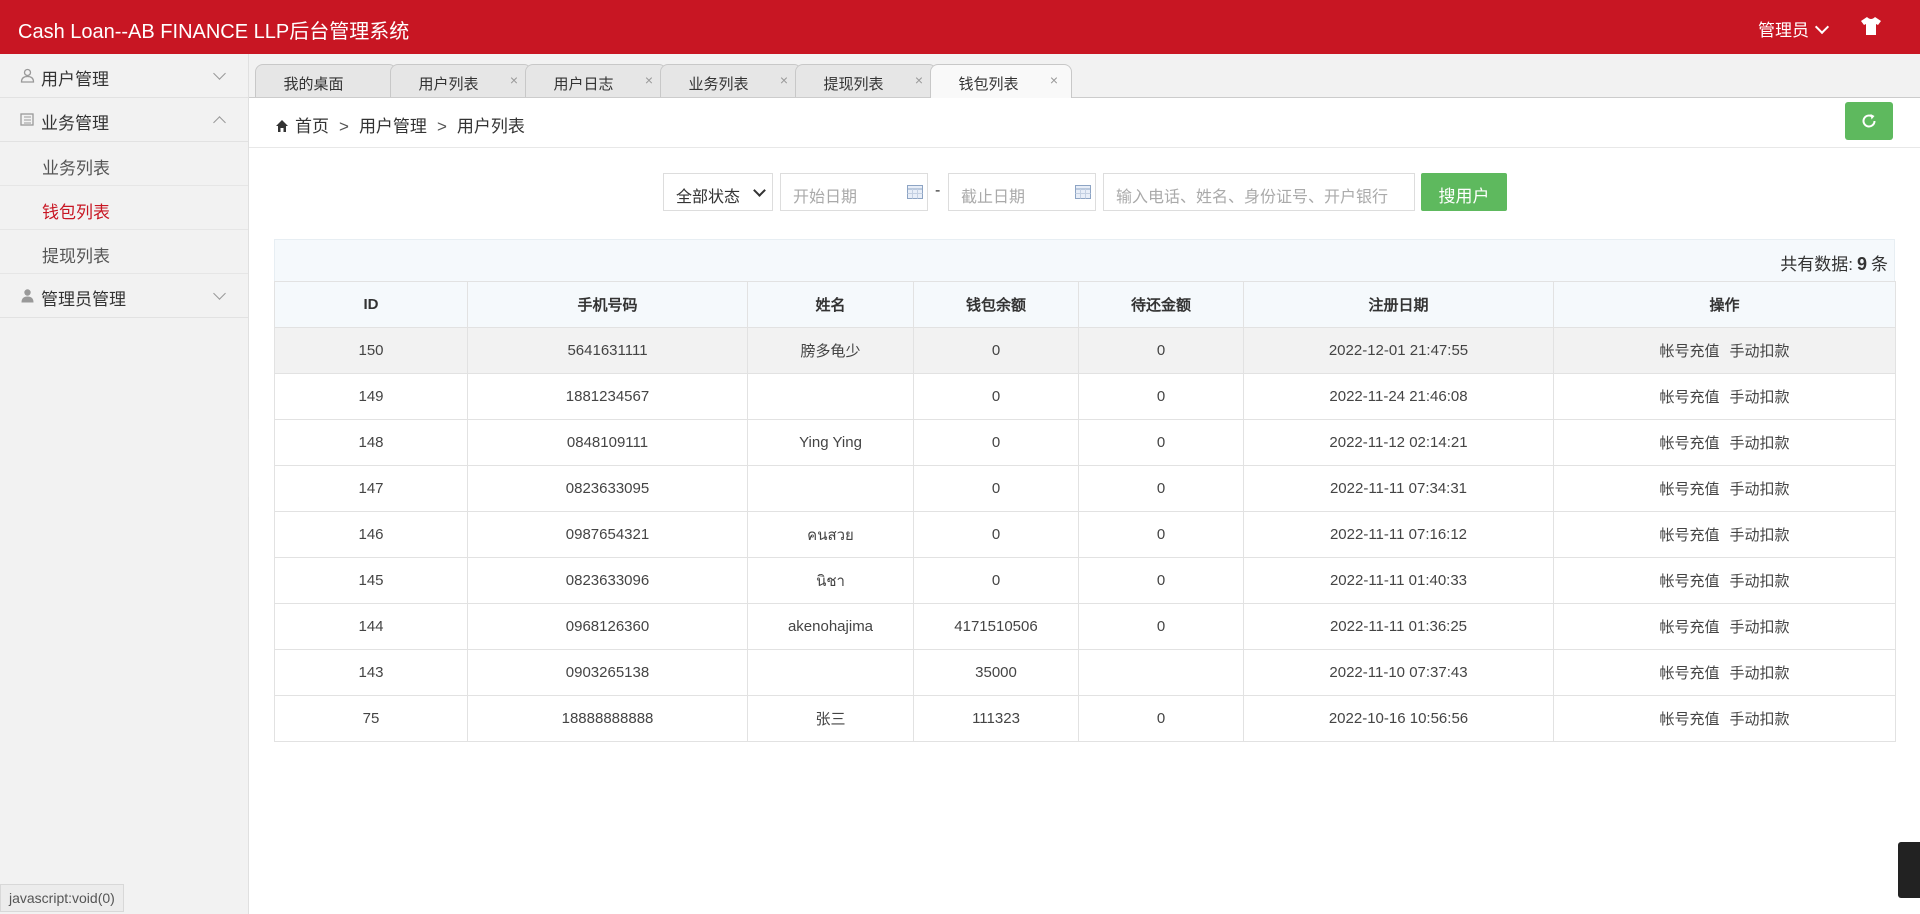 The width and height of the screenshot is (1920, 914). What do you see at coordinates (607, 718) in the screenshot?
I see `cell-phone: 18888888888` at bounding box center [607, 718].